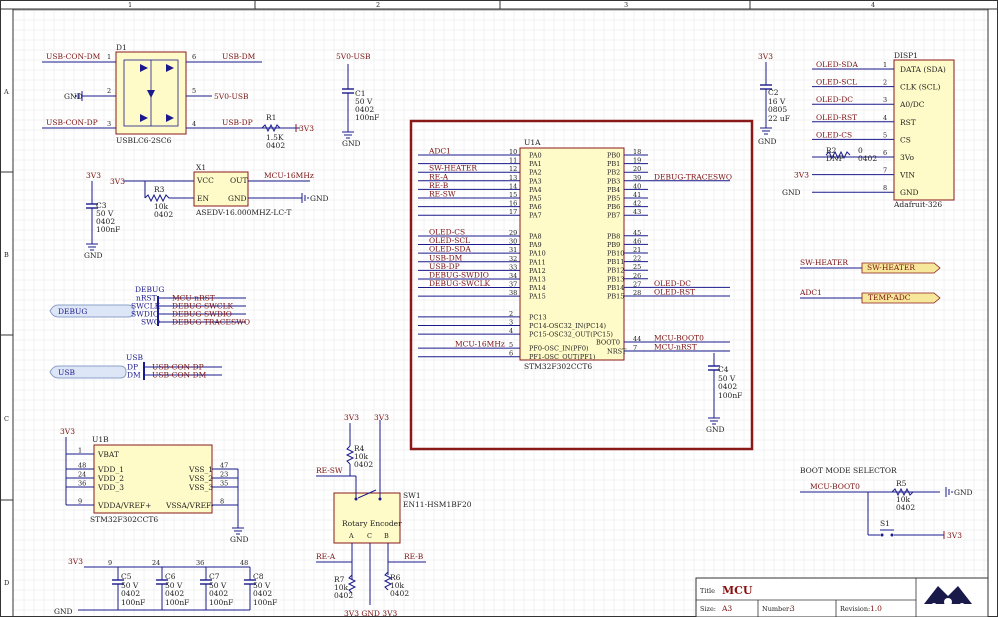 The image size is (998, 617). I want to click on u1b-left-pin-name: VDD_3, so click(110, 487).